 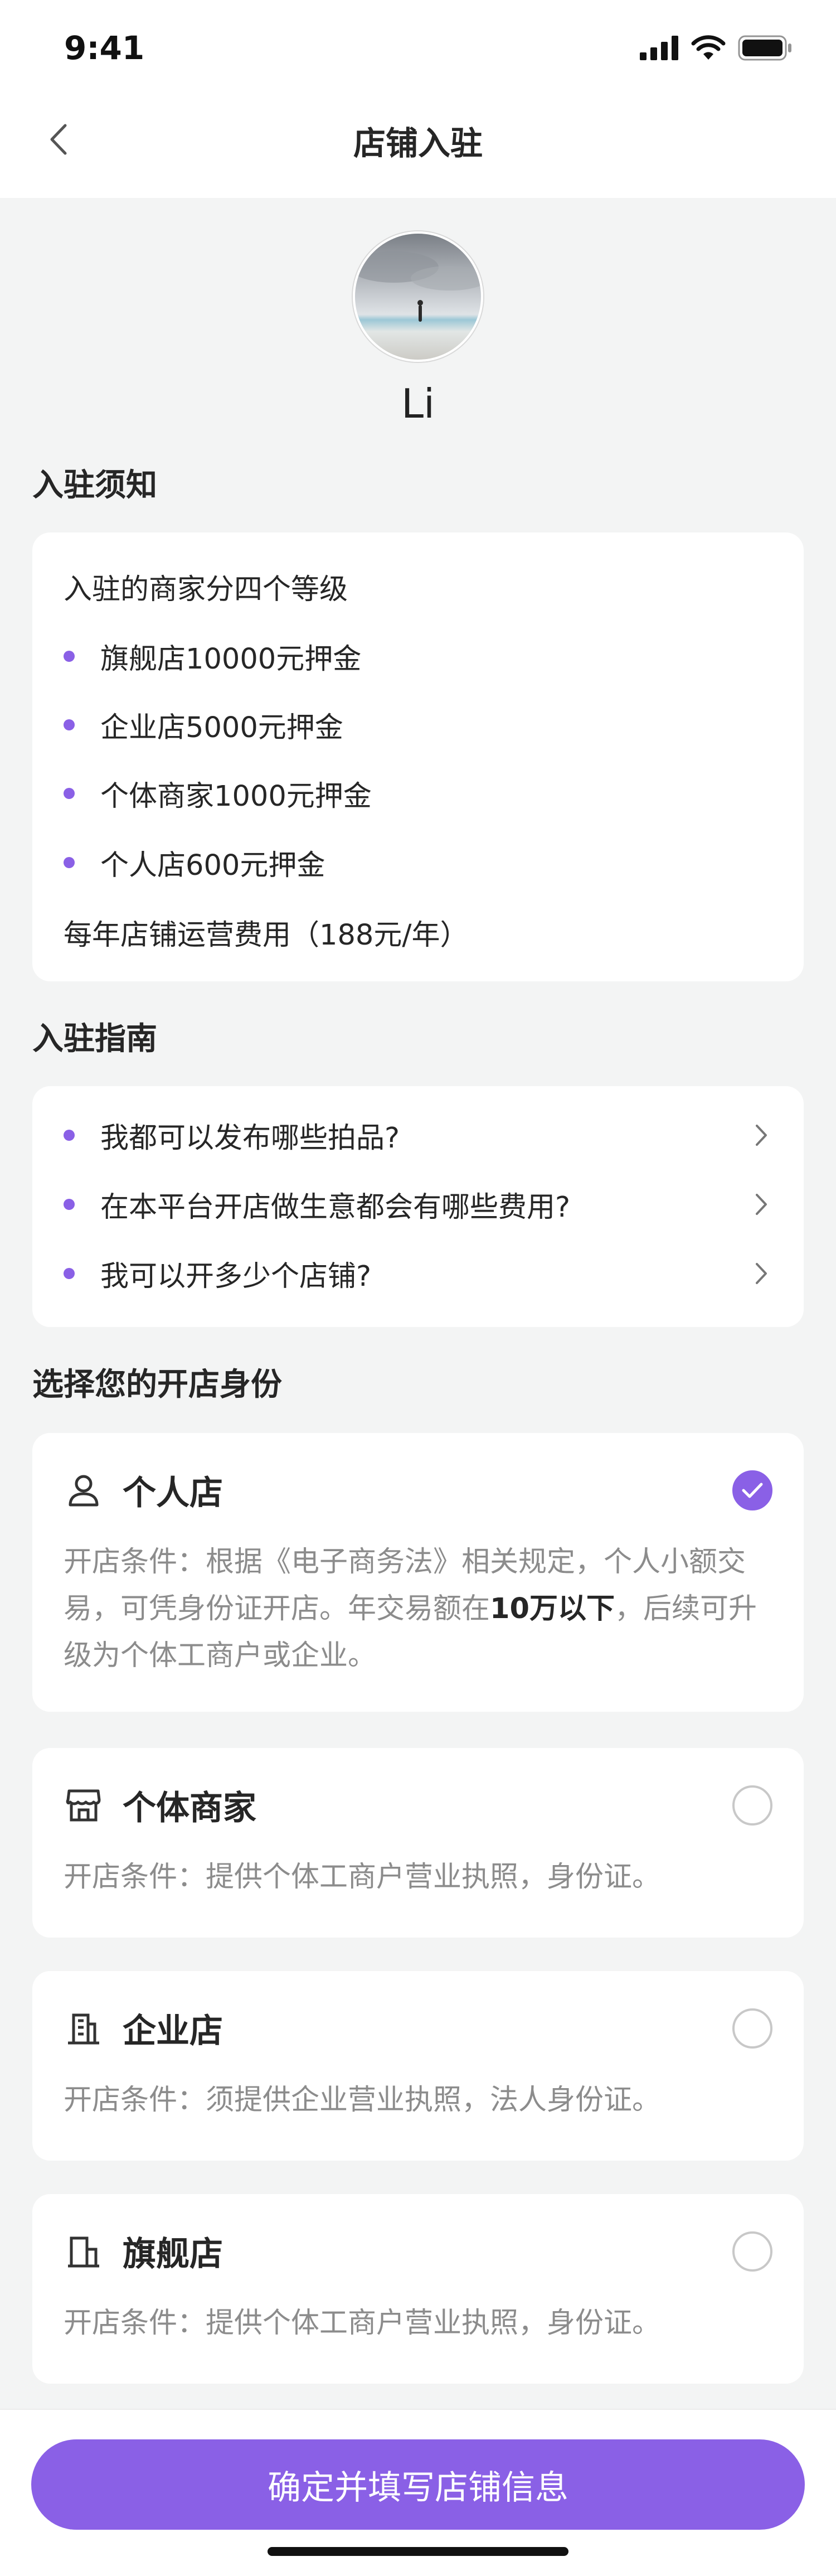 I want to click on identity-option-header: 旗舰店, so click(x=418, y=2251).